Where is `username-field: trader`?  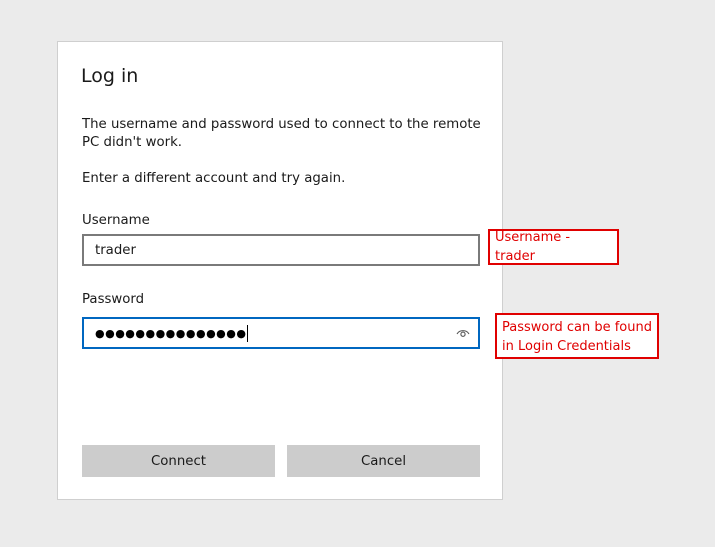 username-field: trader is located at coordinates (281, 250).